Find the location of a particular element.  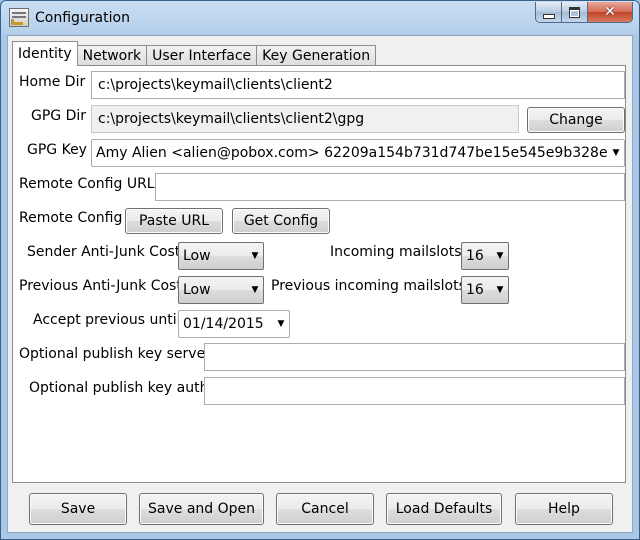

remote-config-url-input is located at coordinates (390, 187).